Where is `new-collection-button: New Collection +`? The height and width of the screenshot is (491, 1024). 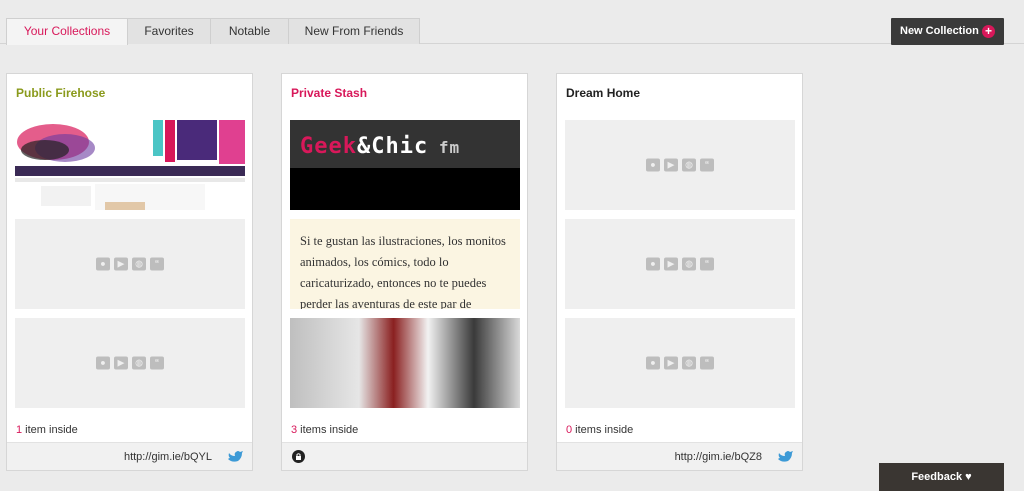
new-collection-button: New Collection + is located at coordinates (947, 31).